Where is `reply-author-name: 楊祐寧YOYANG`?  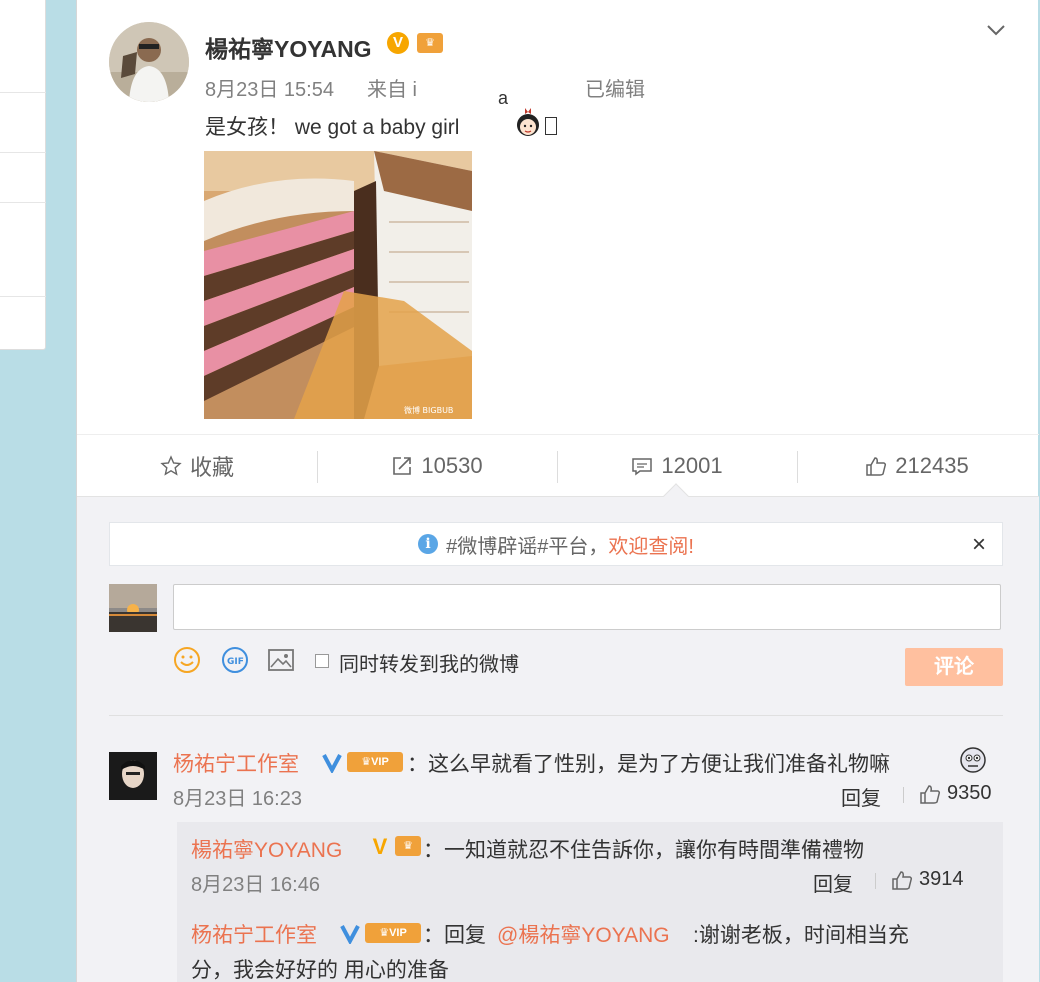 reply-author-name: 楊祐寧YOYANG is located at coordinates (266, 849).